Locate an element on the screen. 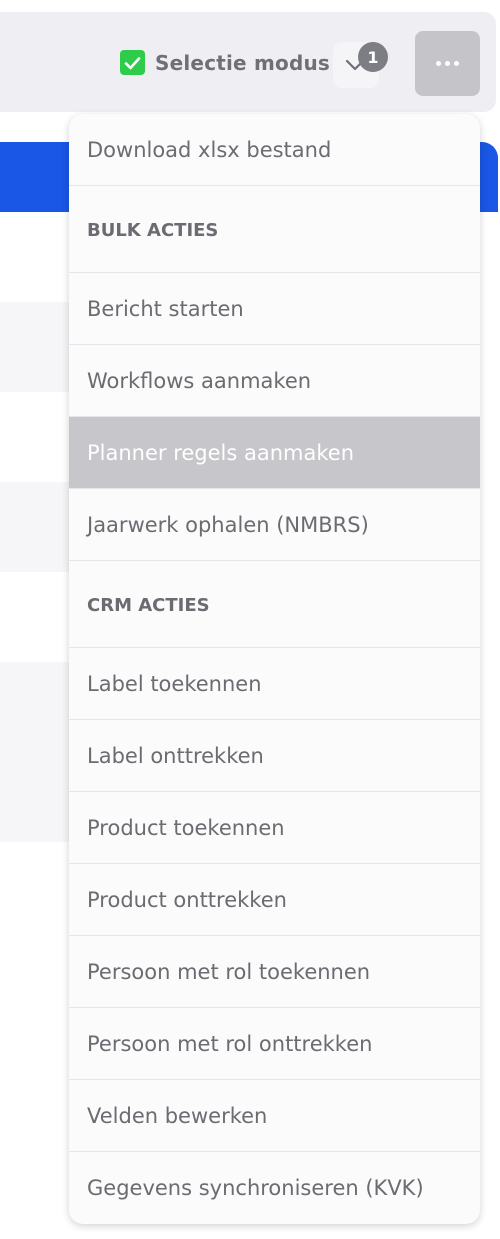 This screenshot has width=500, height=1239. menu-item-label: Jaarwerk ophalen (NMBRS) is located at coordinates (228, 524).